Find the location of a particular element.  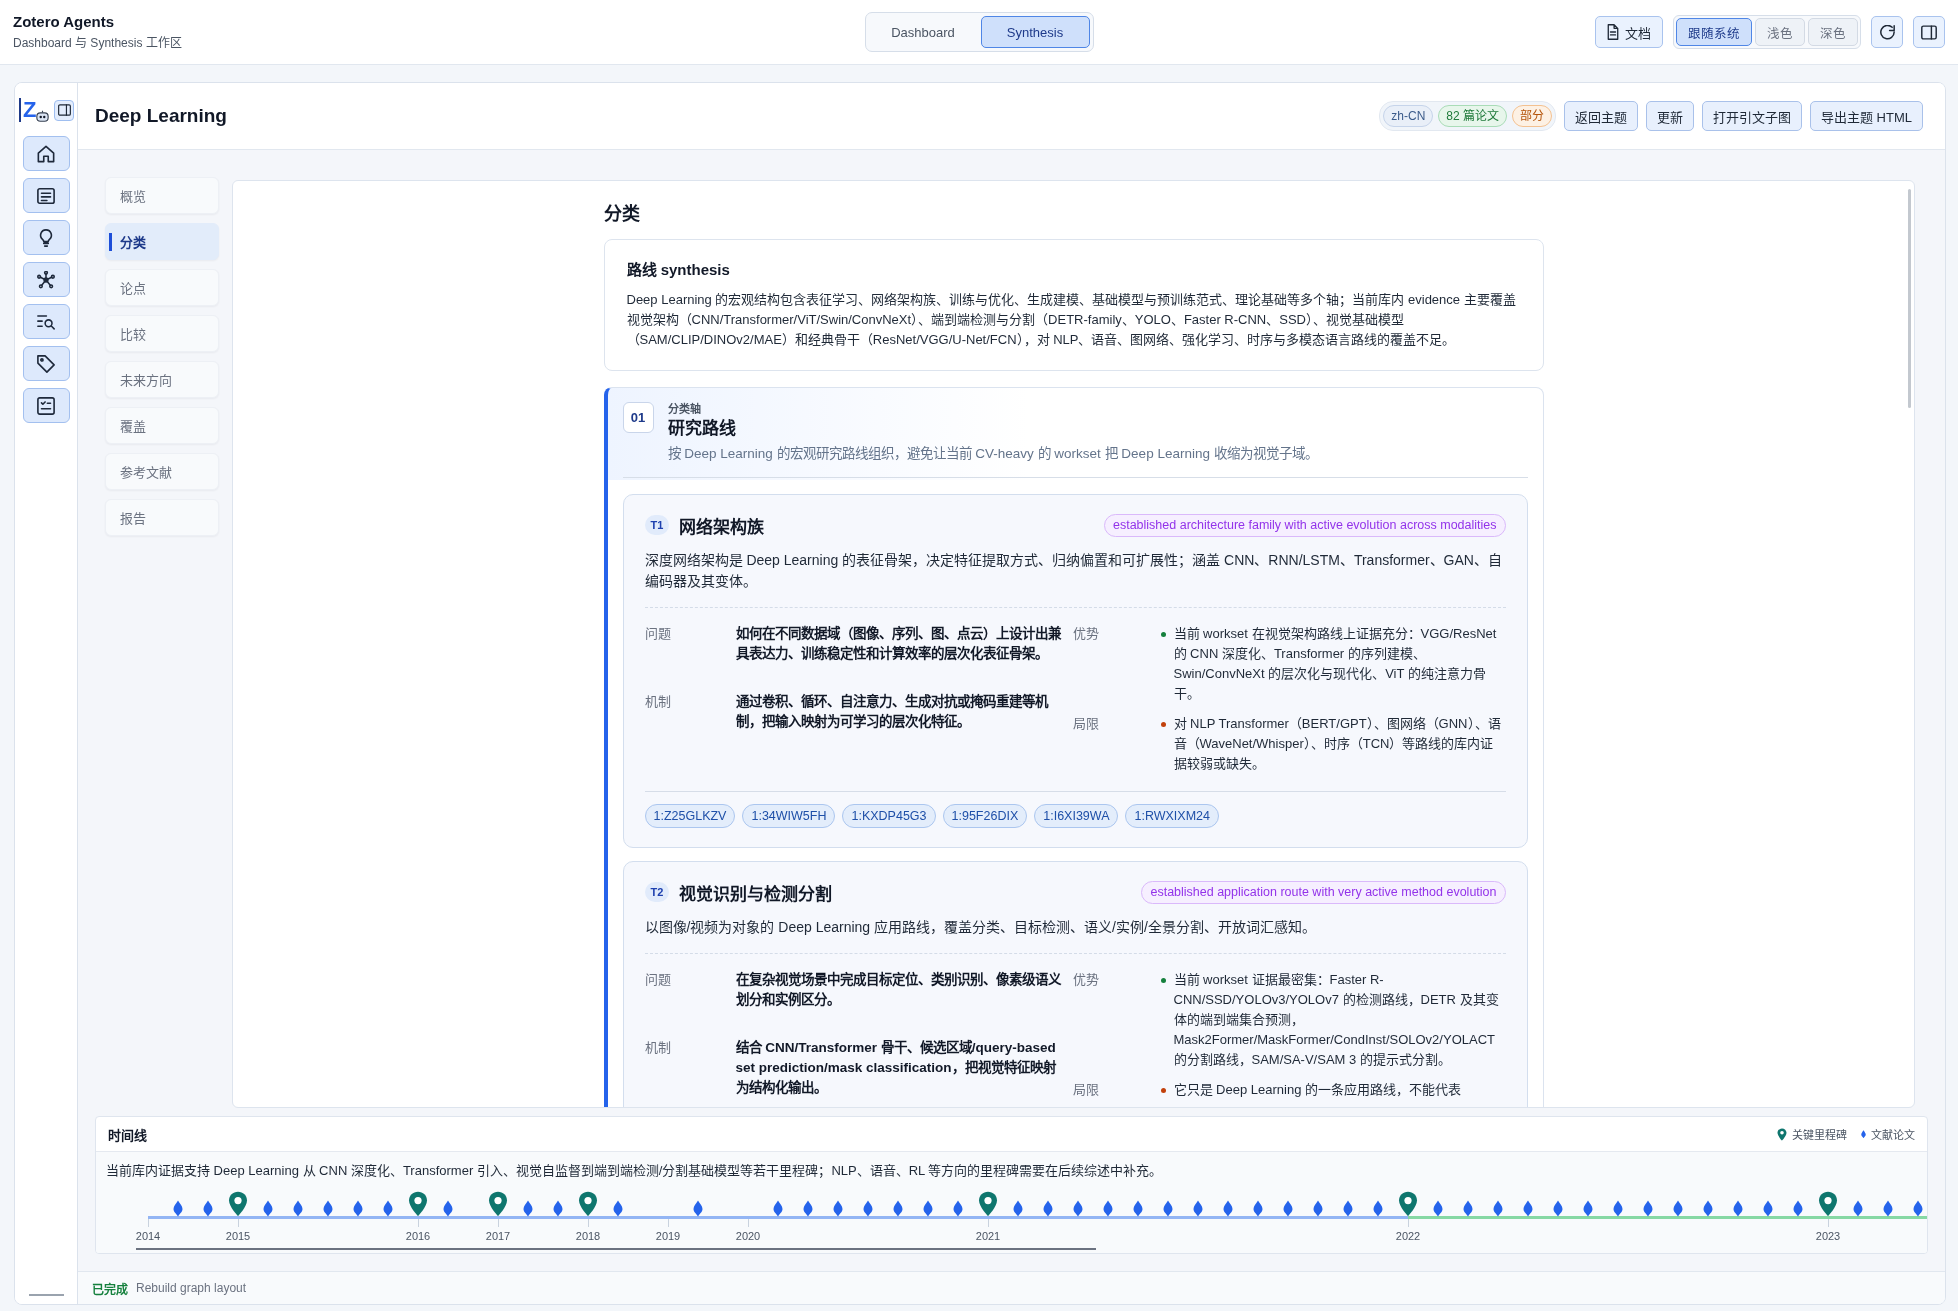

bullet-icon is located at coordinates (1163, 1090).